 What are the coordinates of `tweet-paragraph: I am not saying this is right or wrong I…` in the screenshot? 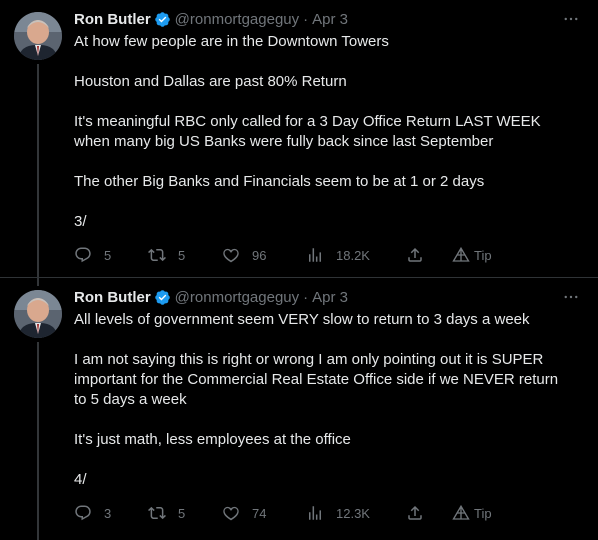 It's located at (316, 379).